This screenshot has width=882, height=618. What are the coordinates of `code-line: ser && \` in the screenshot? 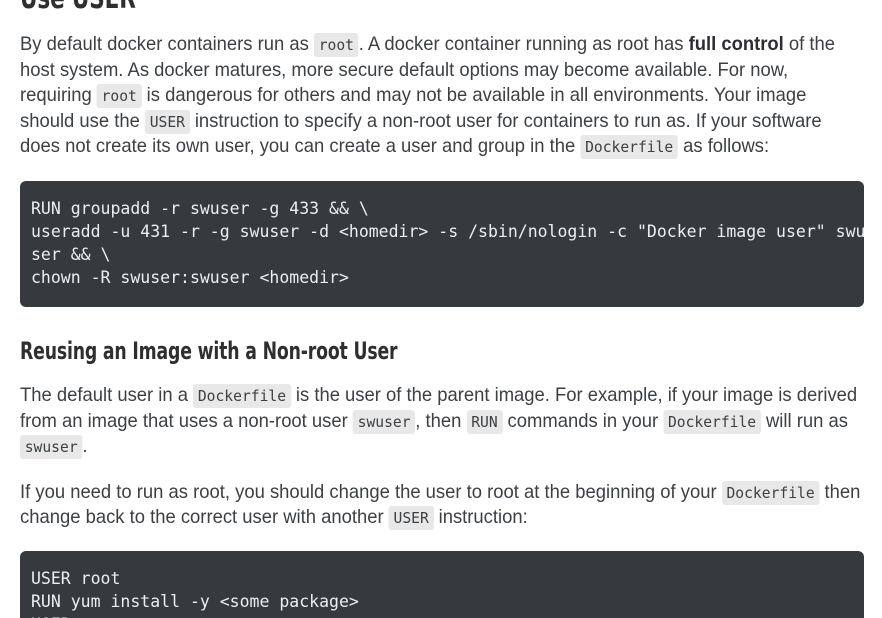 It's located at (71, 254).